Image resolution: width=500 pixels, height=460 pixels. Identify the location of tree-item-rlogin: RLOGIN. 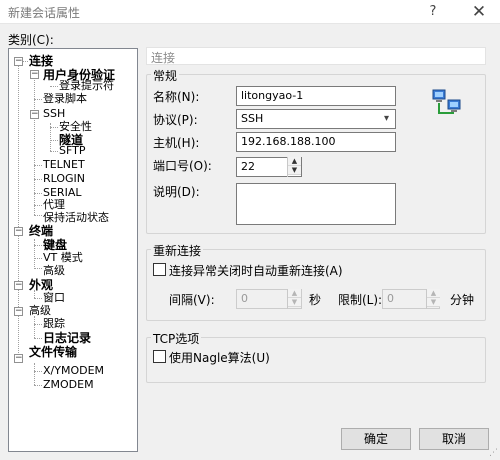
(64, 179).